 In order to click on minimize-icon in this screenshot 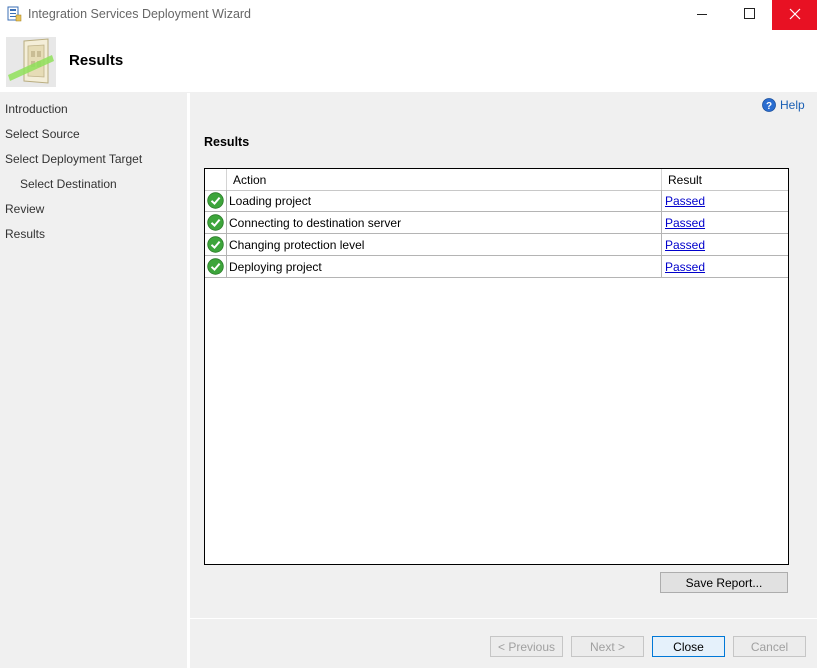, I will do `click(702, 14)`.